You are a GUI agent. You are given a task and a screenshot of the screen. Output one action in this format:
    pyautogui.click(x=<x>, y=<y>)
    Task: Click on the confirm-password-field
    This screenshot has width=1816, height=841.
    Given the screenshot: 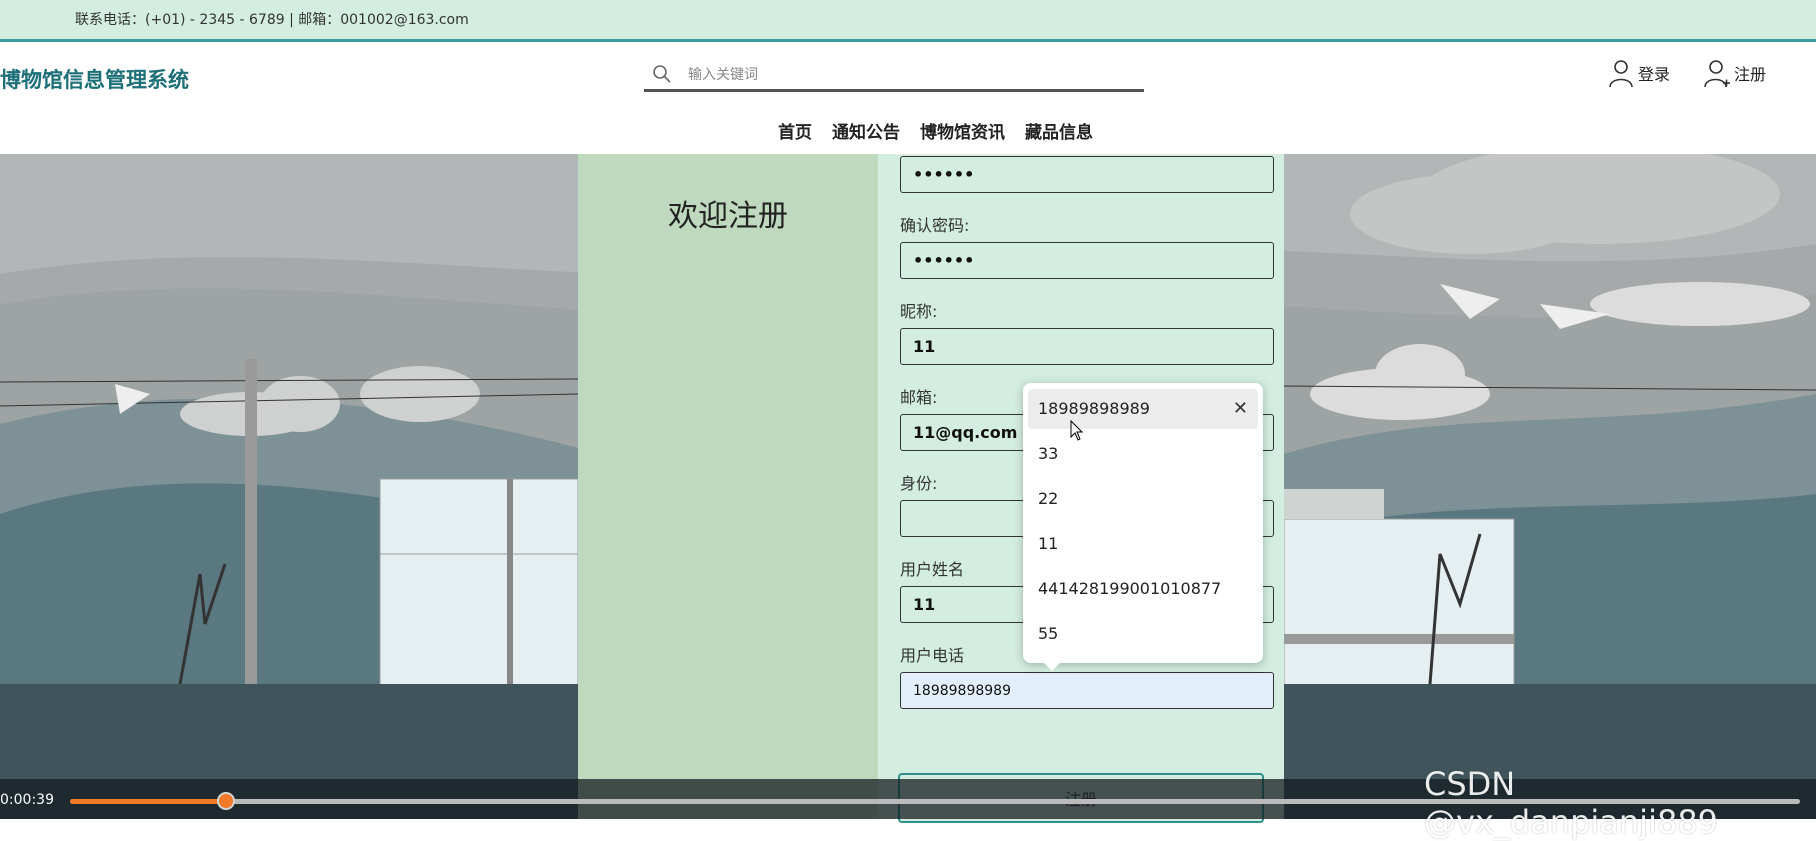 What is the action you would take?
    pyautogui.click(x=1087, y=260)
    